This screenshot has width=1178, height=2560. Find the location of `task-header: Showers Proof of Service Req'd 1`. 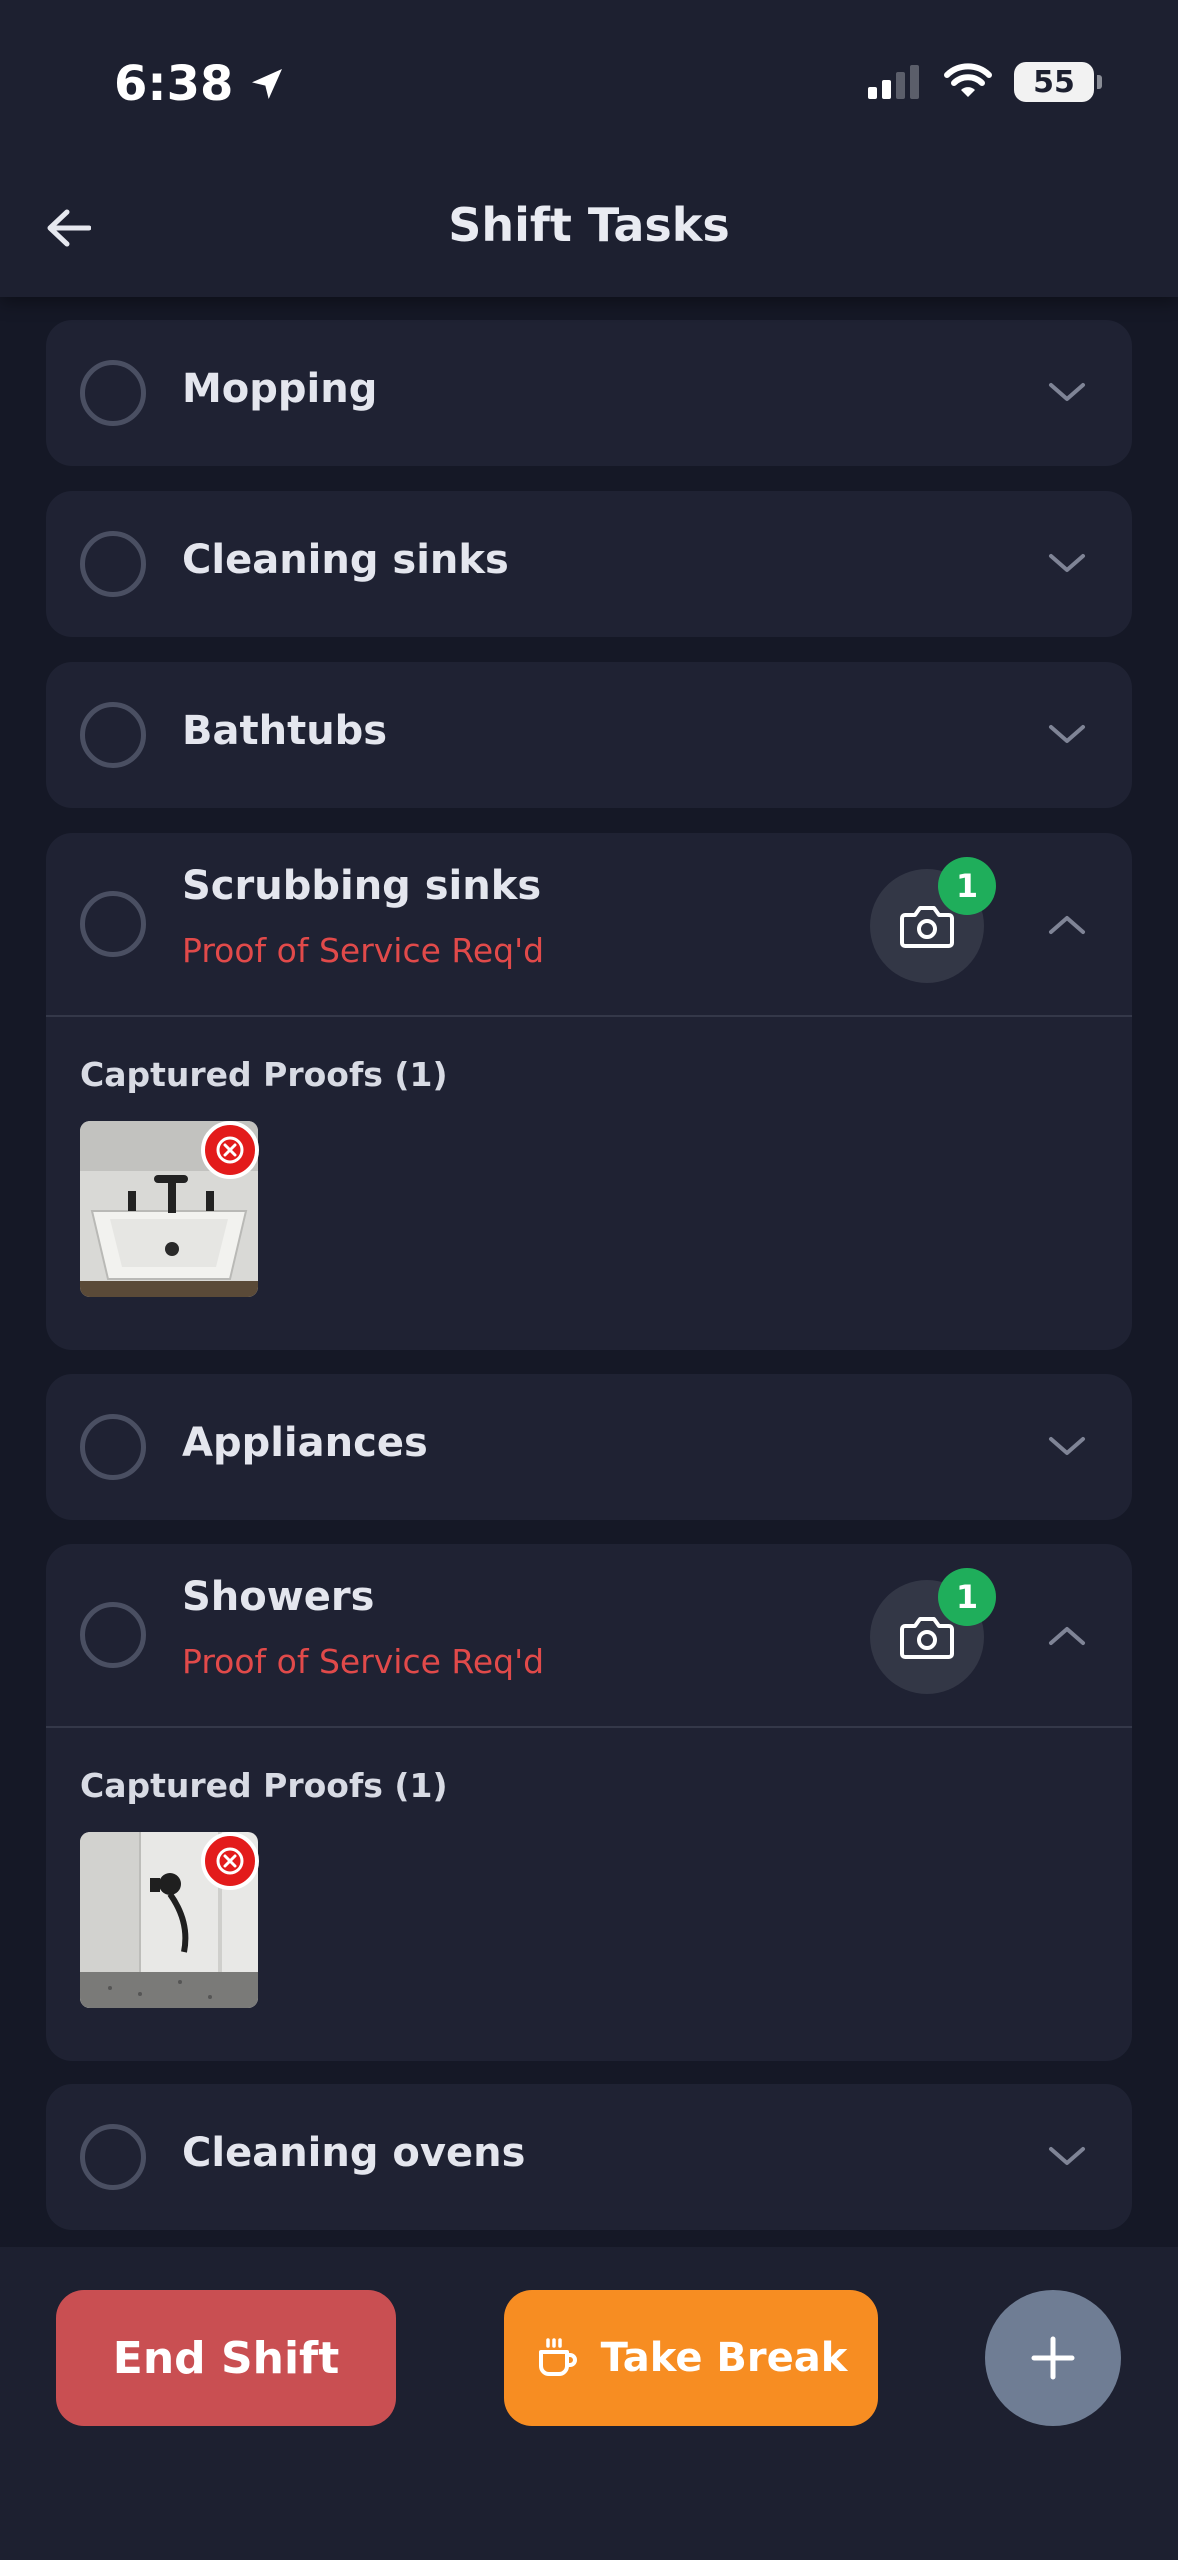

task-header: Showers Proof of Service Req'd 1 is located at coordinates (589, 1635).